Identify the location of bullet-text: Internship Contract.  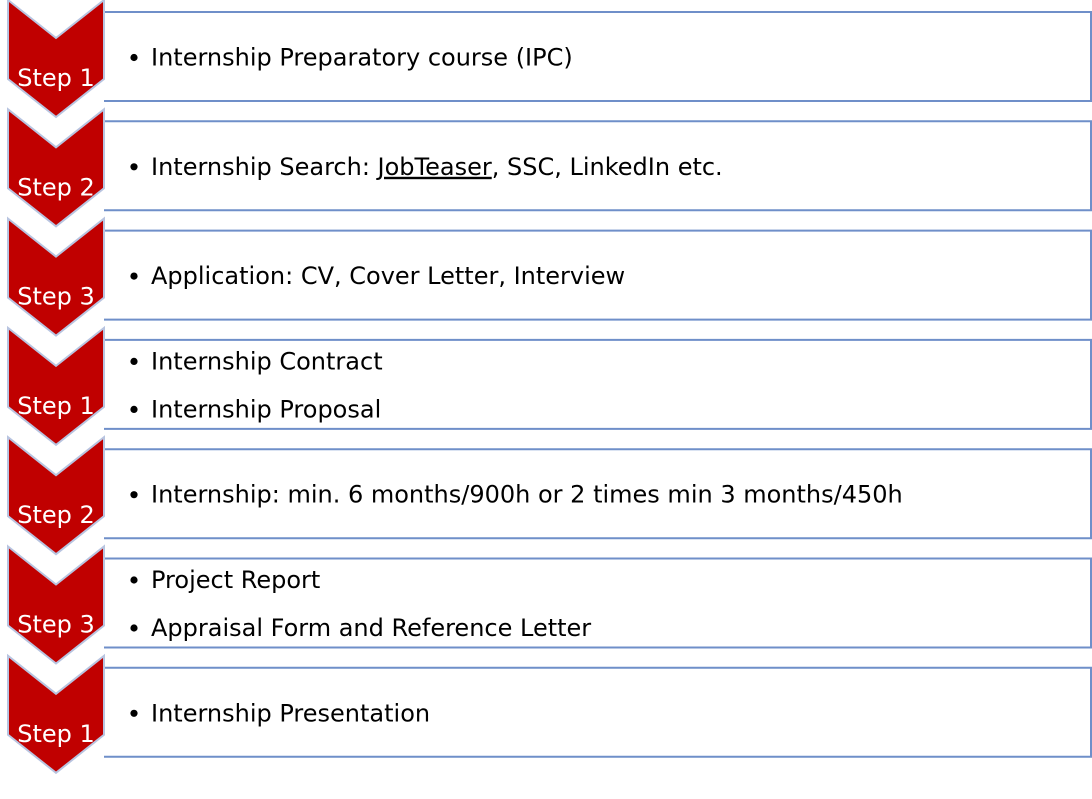
(267, 361).